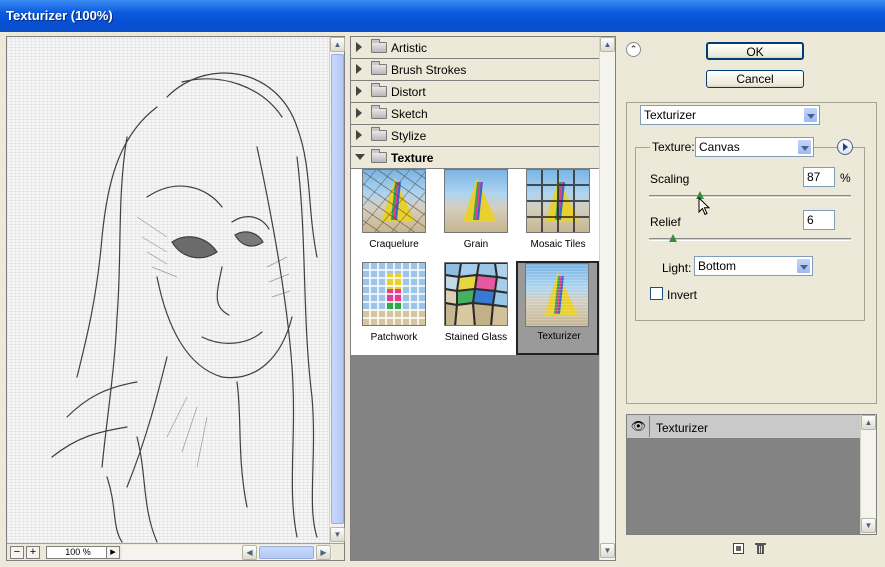 The width and height of the screenshot is (885, 567). I want to click on filter-thumb-texturizer: Texturizer, so click(557, 308).